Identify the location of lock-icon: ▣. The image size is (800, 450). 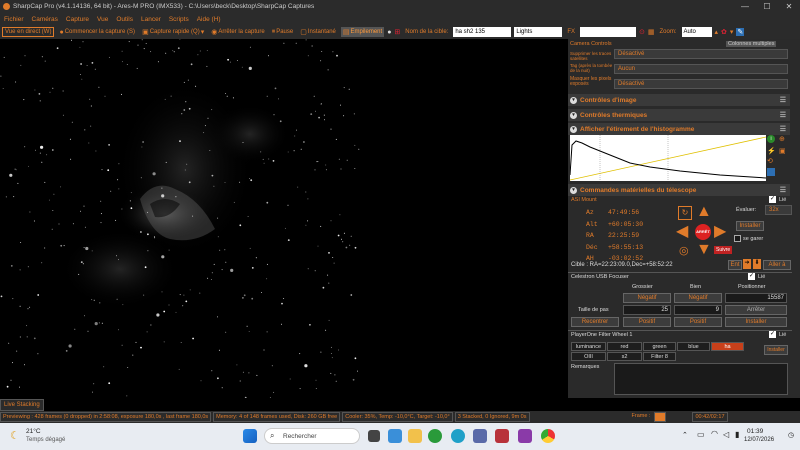
(782, 151).